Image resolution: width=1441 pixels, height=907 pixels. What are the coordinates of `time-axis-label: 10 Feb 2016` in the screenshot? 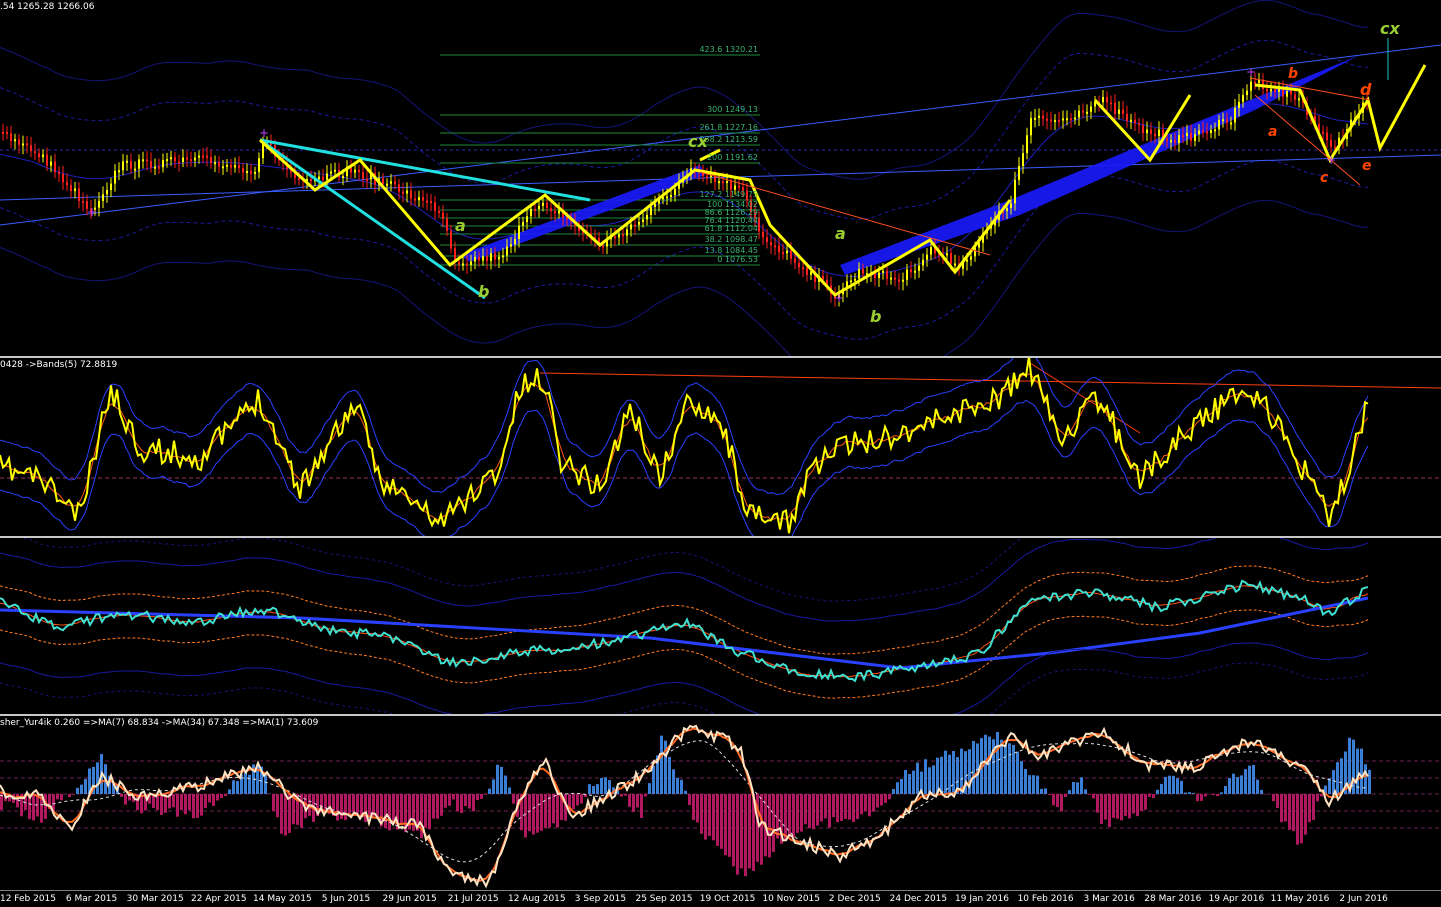 It's located at (1046, 899).